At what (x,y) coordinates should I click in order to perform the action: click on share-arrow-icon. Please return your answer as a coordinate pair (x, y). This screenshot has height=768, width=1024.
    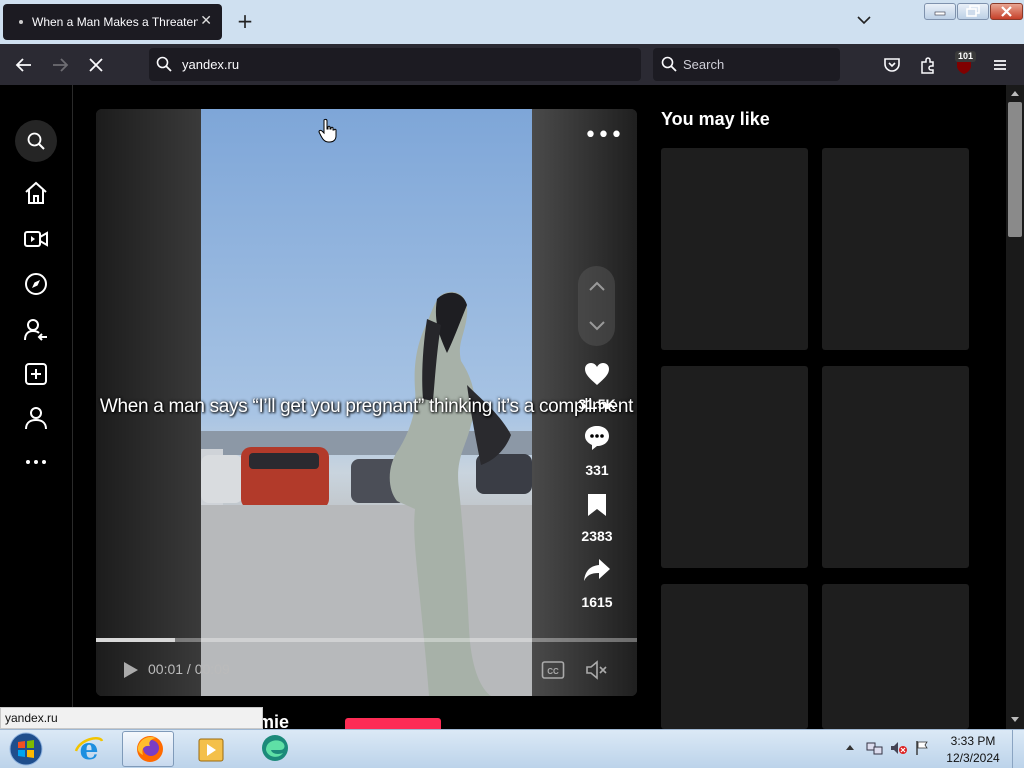
    Looking at the image, I should click on (597, 570).